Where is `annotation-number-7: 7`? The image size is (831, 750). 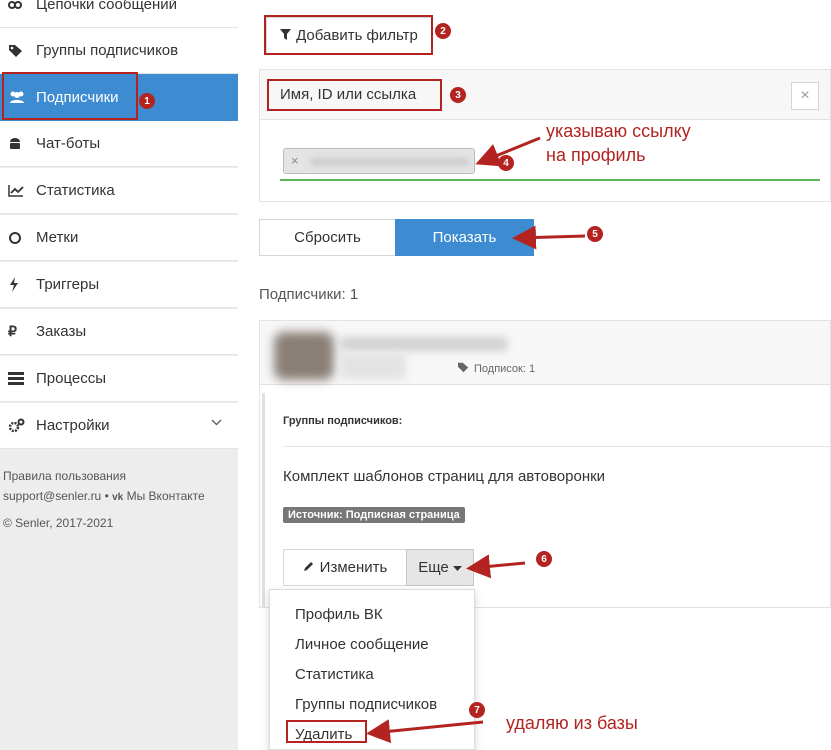
annotation-number-7: 7 is located at coordinates (477, 710).